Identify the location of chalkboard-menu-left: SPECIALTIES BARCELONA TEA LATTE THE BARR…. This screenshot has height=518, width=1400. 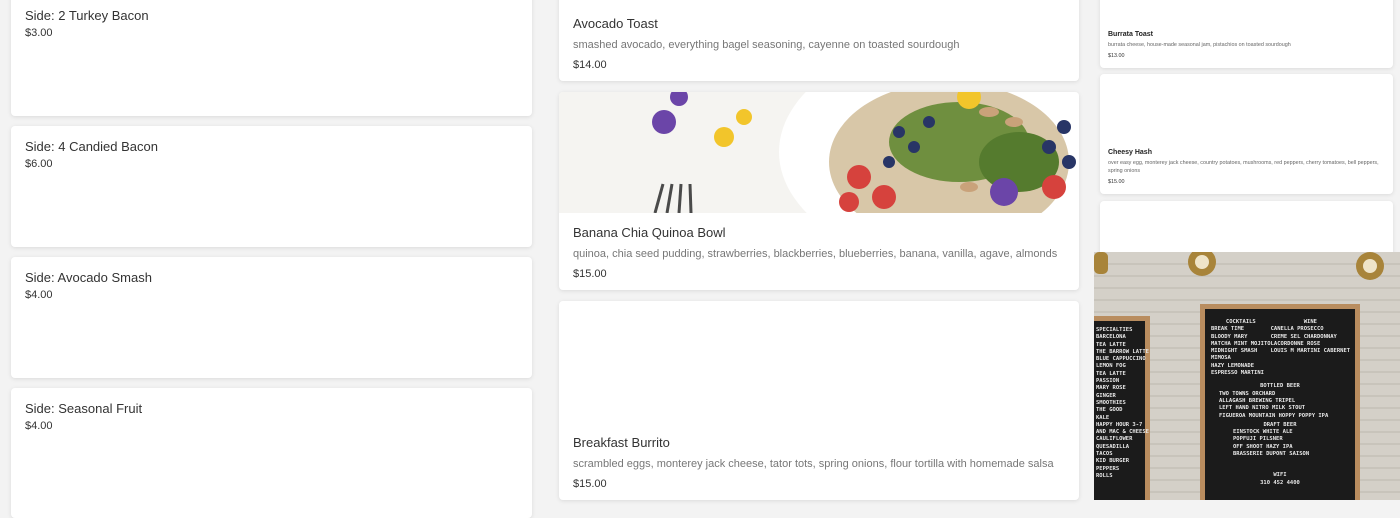
(1122, 408).